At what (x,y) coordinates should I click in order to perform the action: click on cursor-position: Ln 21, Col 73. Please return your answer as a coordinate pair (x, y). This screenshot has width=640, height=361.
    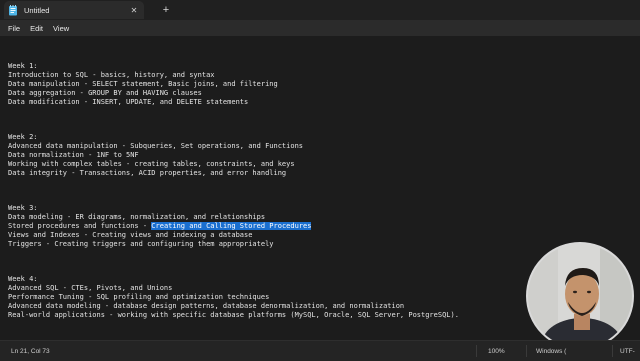
    Looking at the image, I should click on (30, 351).